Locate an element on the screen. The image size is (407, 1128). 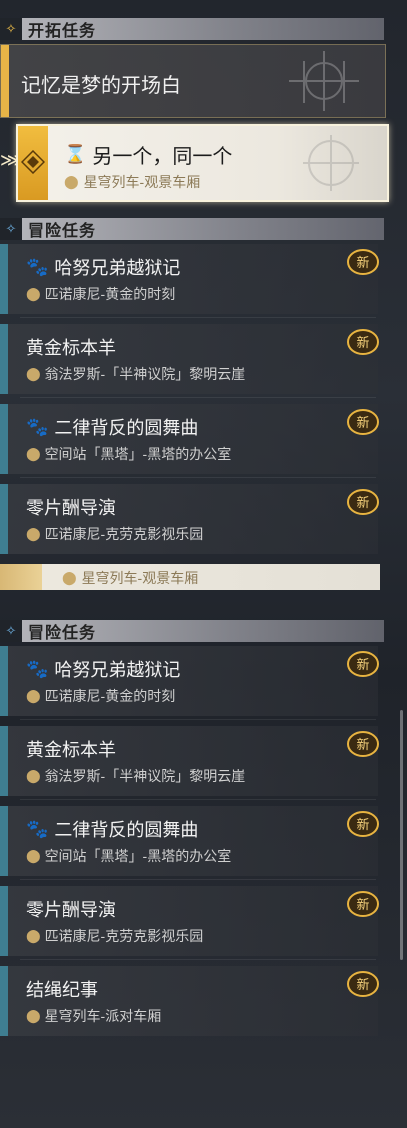
quest-location: 星穹列车-派对车厢 is located at coordinates (103, 1016).